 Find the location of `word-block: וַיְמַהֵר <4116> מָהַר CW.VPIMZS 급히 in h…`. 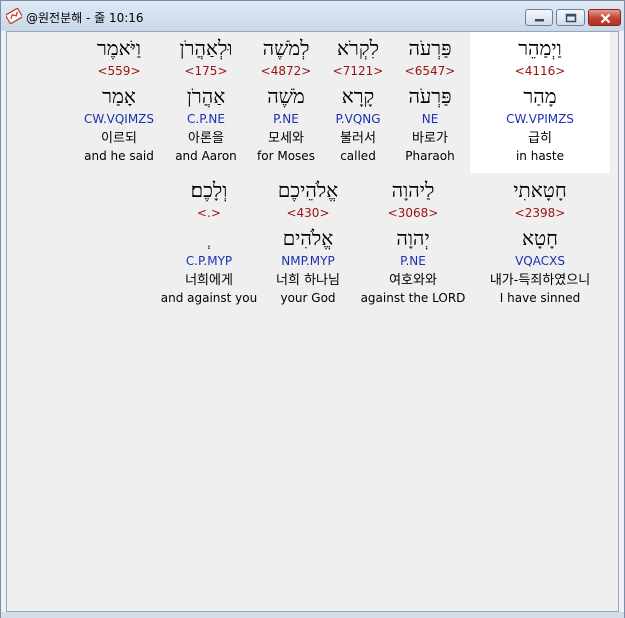

word-block: וַיְמַהֵר <4116> מָהַר CW.VPIMZS 급히 in h… is located at coordinates (540, 102).